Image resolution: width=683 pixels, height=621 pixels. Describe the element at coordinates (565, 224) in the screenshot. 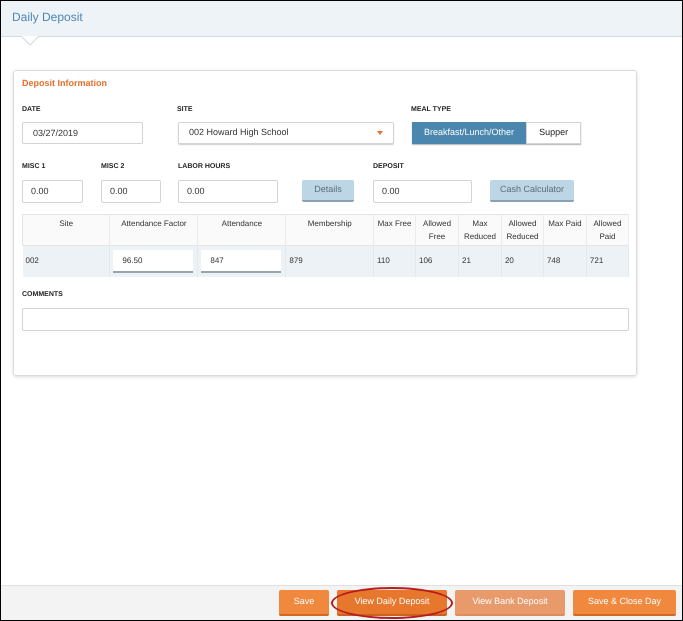

I see `column-header: Max Paid` at that location.